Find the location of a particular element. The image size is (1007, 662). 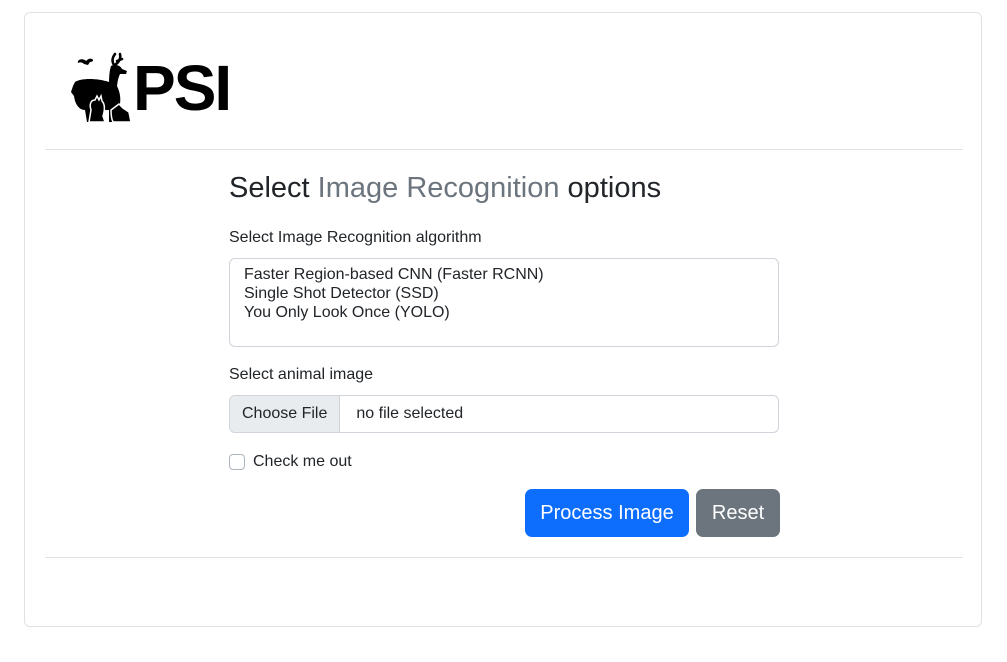

check-me-out-checkbox is located at coordinates (237, 462).